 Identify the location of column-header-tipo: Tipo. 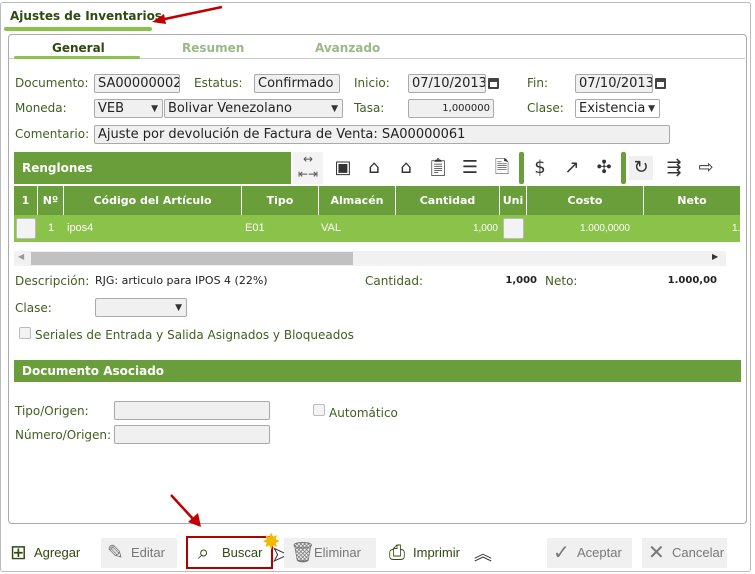
(280, 200).